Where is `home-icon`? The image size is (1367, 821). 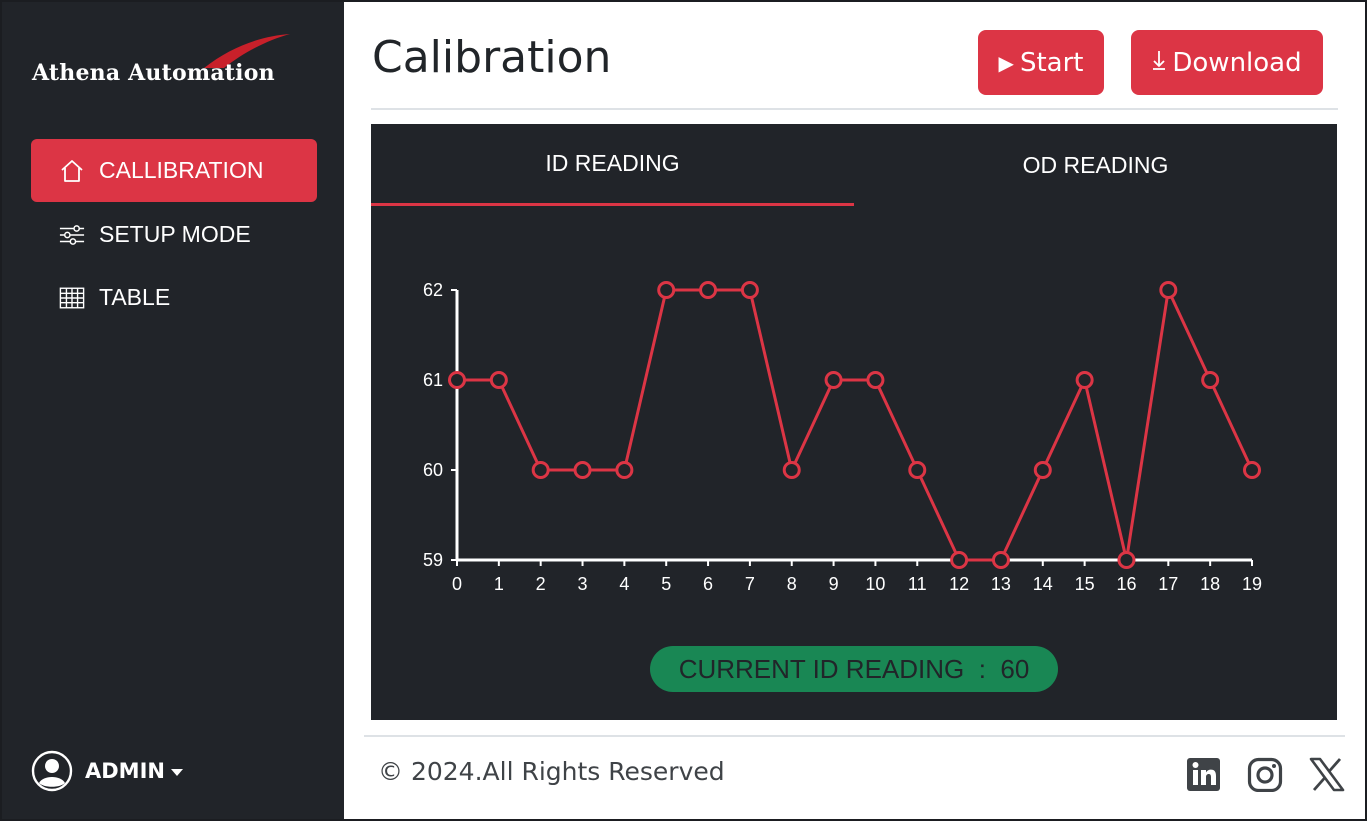
home-icon is located at coordinates (72, 171).